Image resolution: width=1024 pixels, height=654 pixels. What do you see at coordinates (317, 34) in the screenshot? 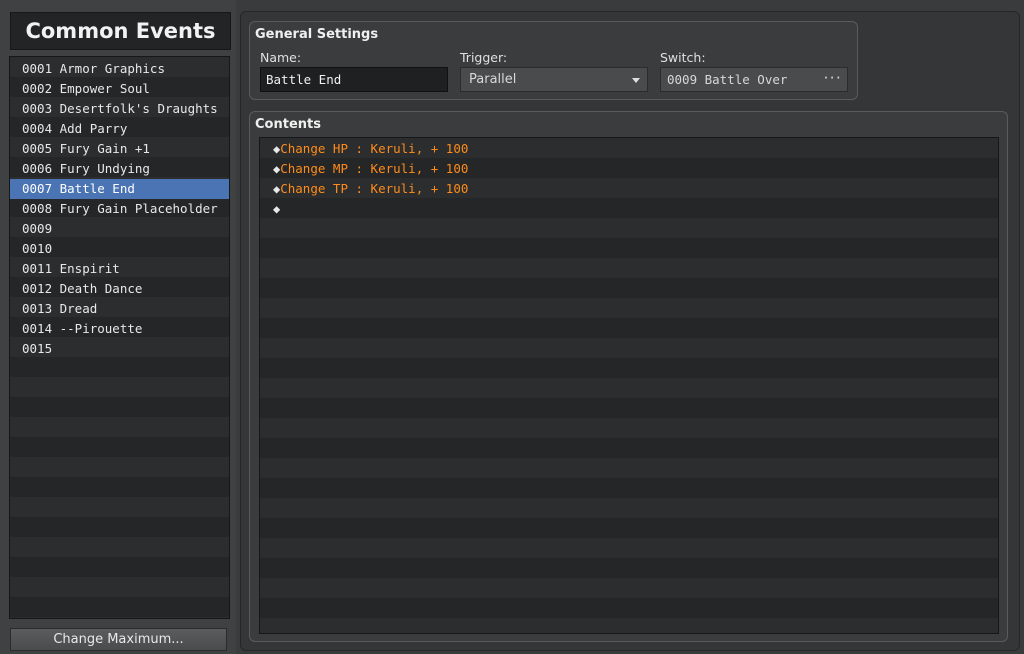
I see `general-settings-title: General Settings` at bounding box center [317, 34].